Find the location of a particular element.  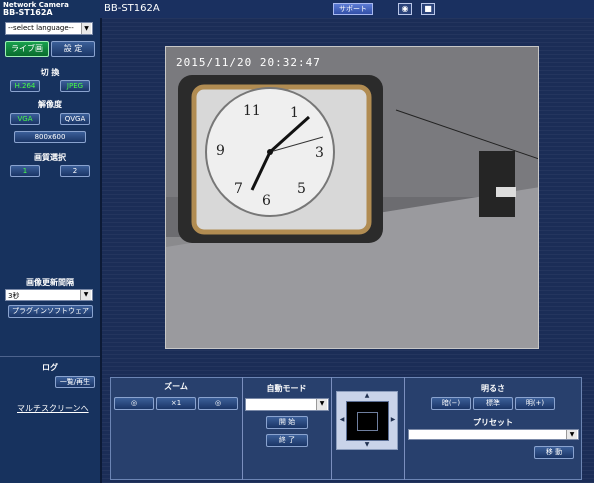

start-button: 開 始 is located at coordinates (287, 422).